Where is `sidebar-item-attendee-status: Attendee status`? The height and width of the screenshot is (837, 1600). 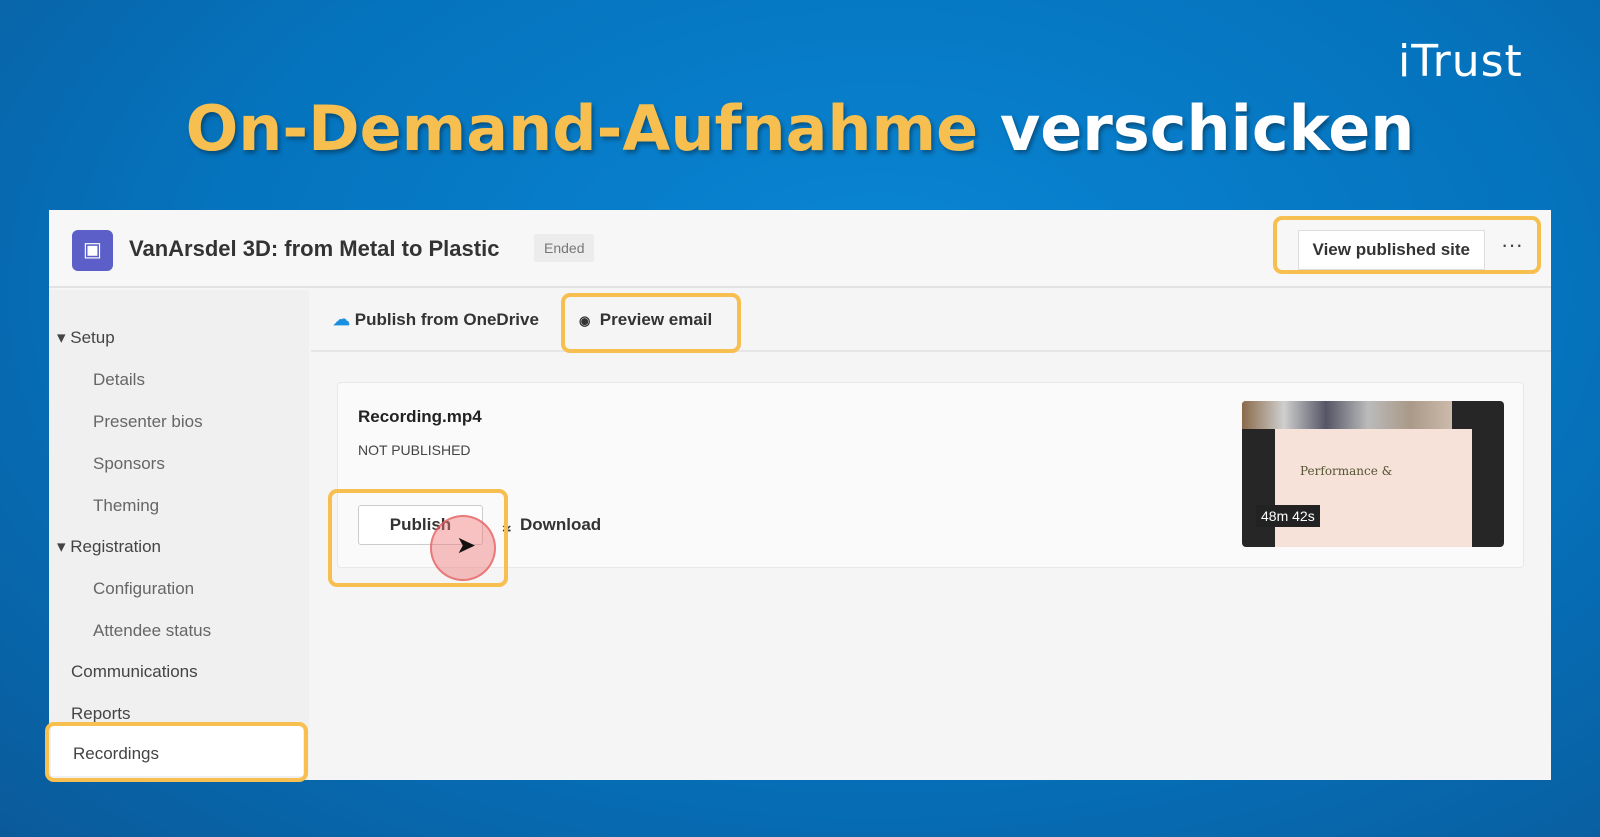 sidebar-item-attendee-status: Attendee status is located at coordinates (152, 631).